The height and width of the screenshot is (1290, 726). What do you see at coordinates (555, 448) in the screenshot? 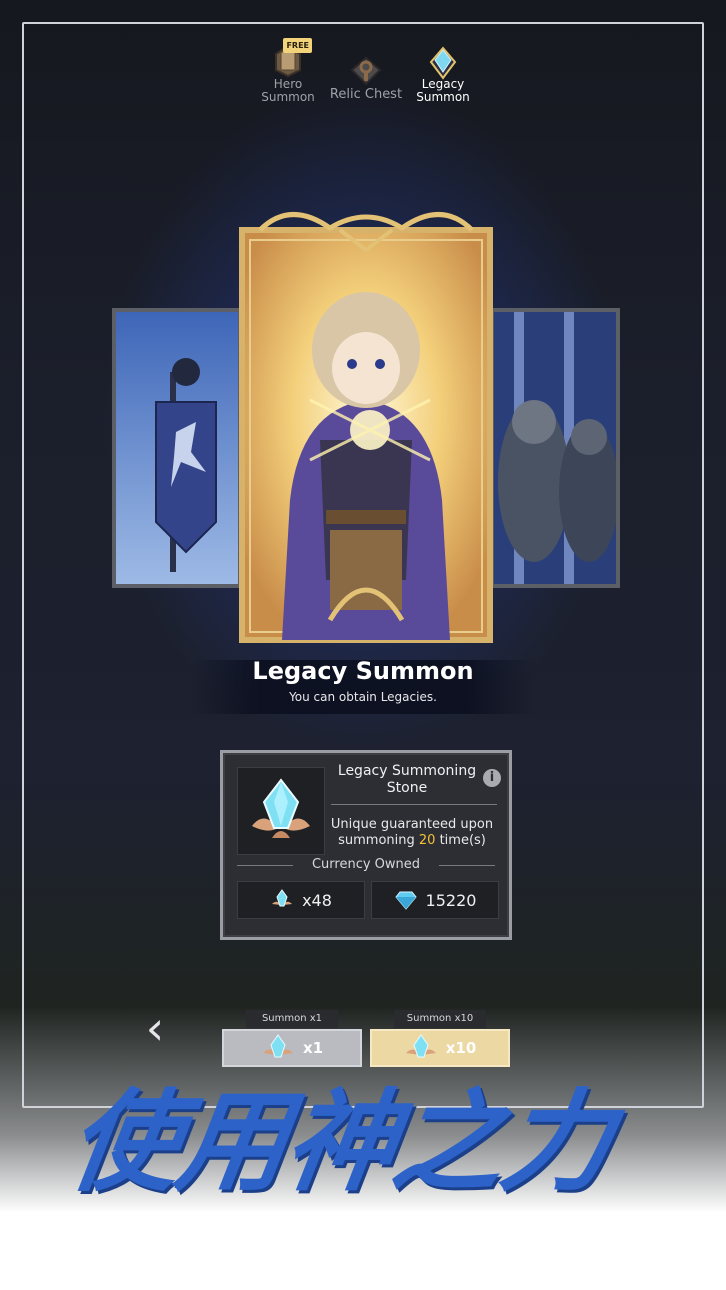
I see `card-right` at bounding box center [555, 448].